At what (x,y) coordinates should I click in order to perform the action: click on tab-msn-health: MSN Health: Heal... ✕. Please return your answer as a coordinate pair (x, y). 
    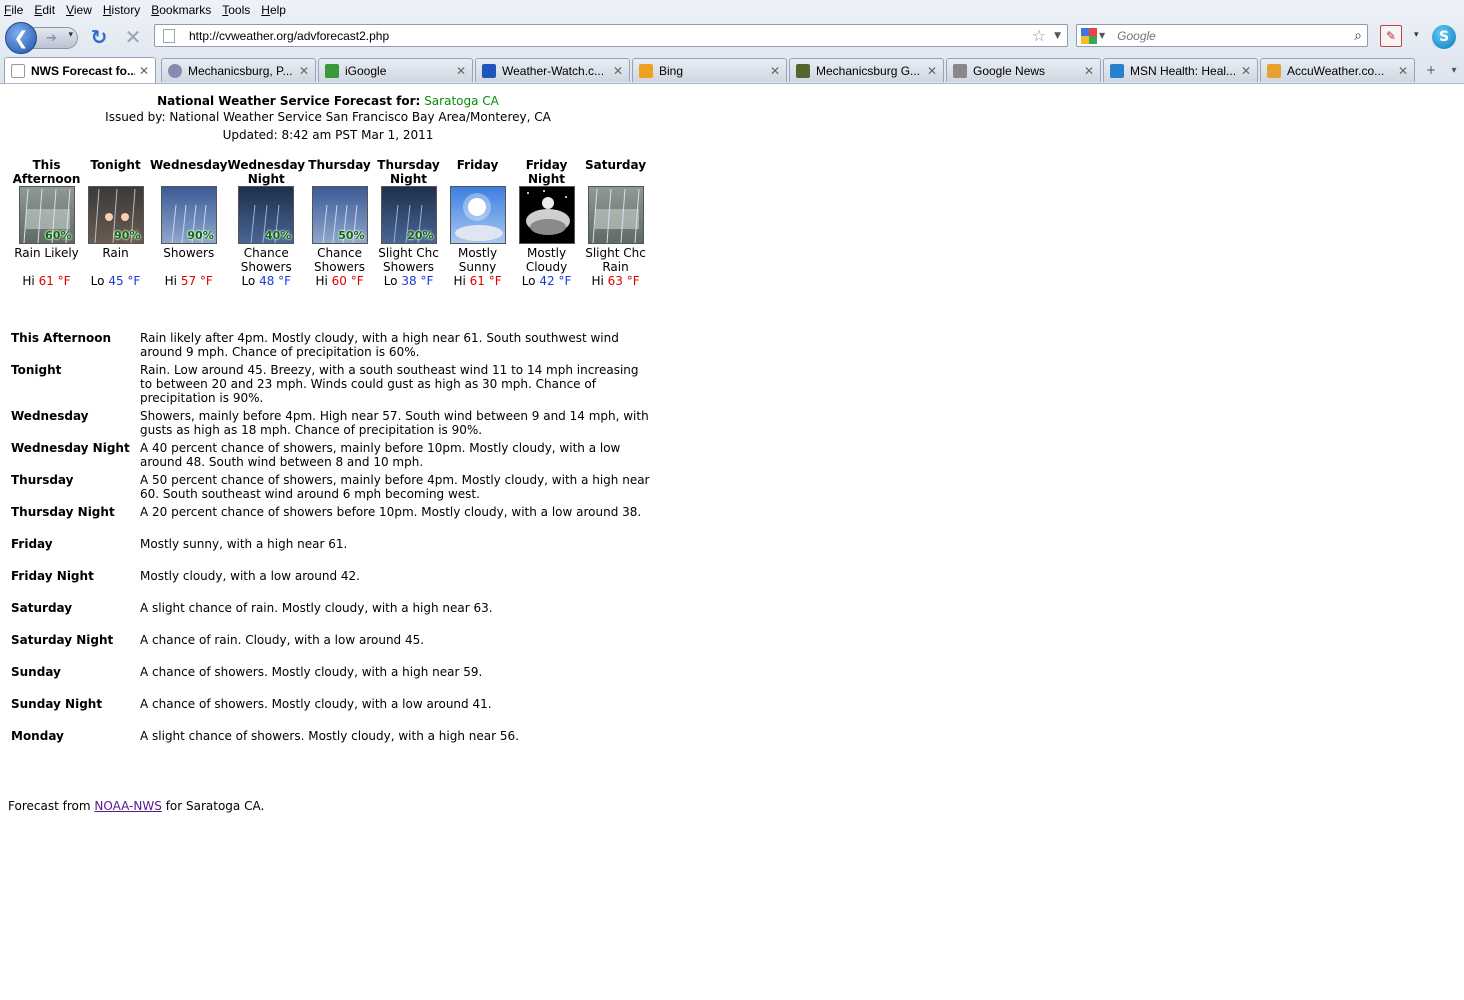
    Looking at the image, I should click on (1180, 70).